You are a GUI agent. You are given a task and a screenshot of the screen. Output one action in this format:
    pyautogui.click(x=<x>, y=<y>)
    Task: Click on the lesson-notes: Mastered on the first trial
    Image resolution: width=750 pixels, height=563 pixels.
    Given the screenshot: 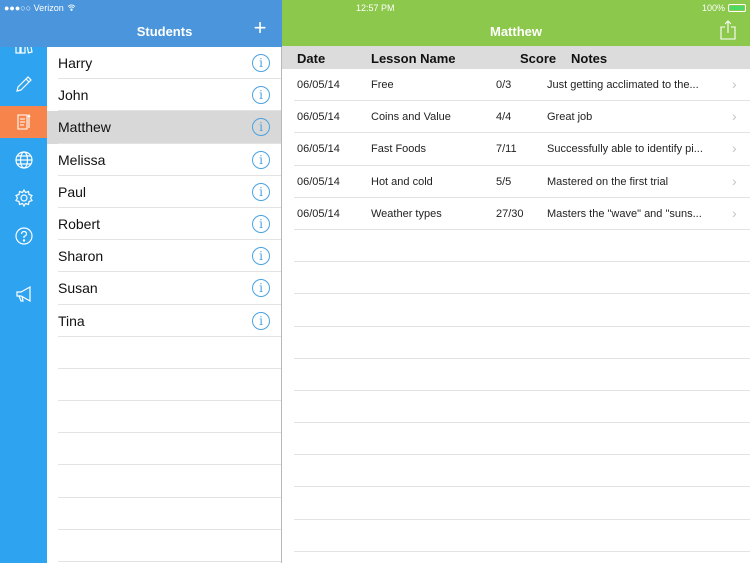 What is the action you would take?
    pyautogui.click(x=608, y=181)
    